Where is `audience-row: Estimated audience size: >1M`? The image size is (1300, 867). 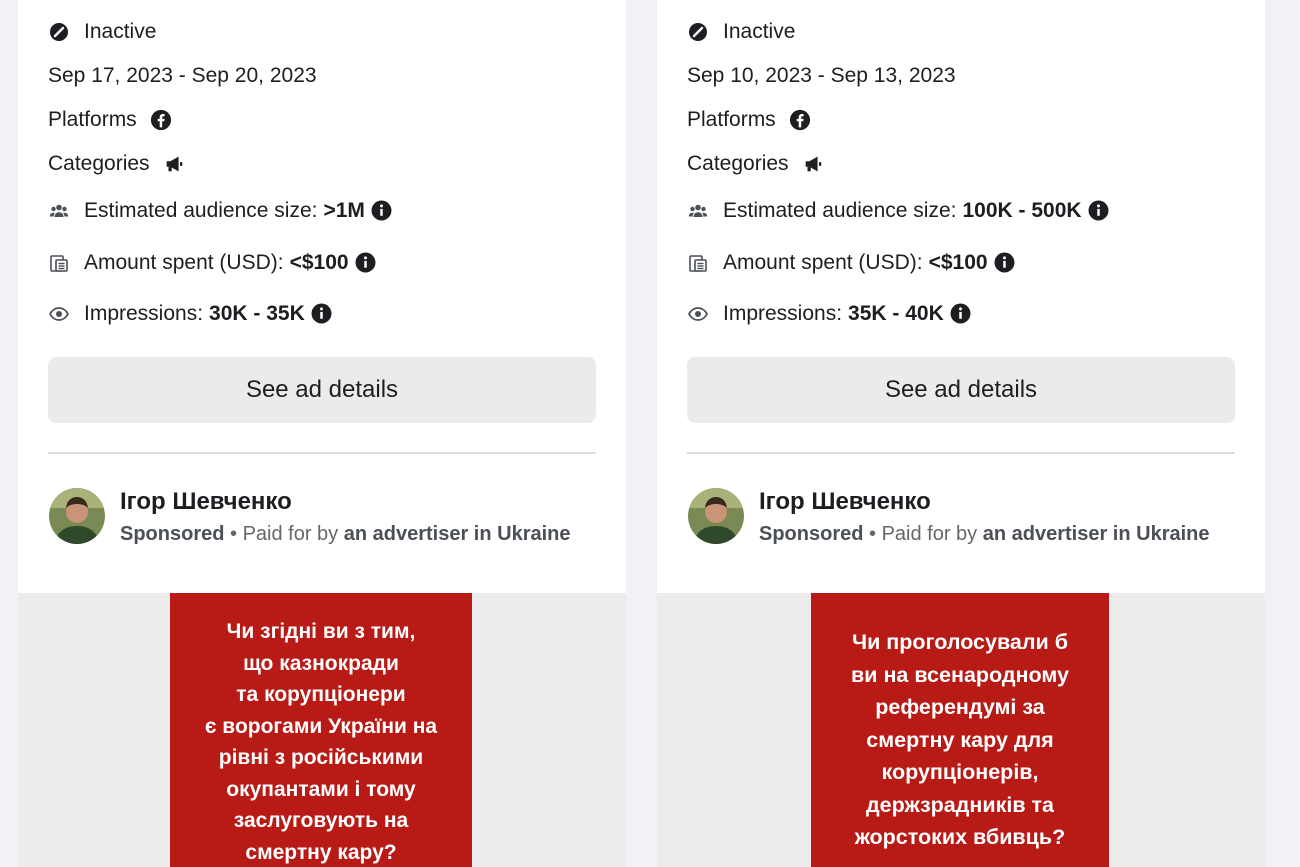
audience-row: Estimated audience size: >1M is located at coordinates (220, 211).